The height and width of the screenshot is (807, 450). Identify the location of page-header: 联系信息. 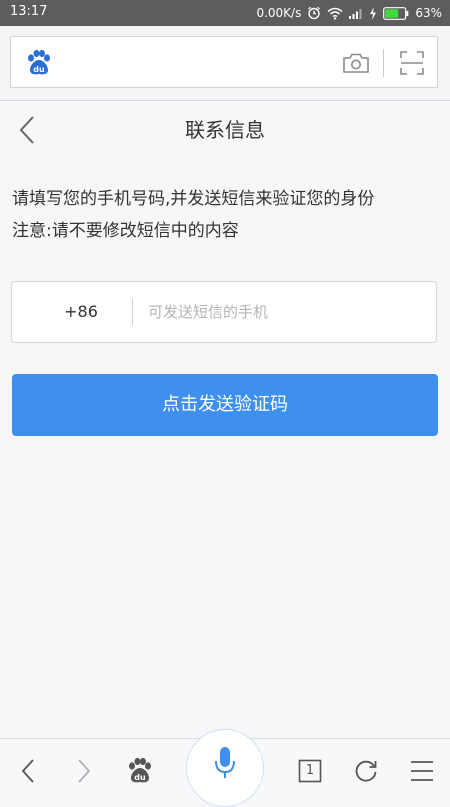
(225, 130).